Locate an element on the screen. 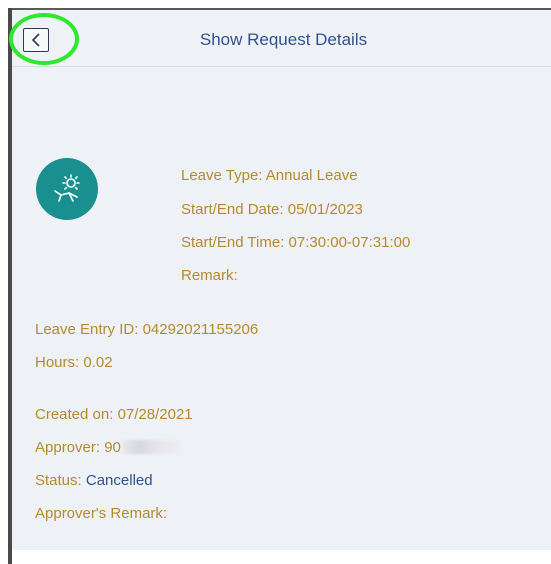 The image size is (551, 564). hours-label: Hours: is located at coordinates (57, 362).